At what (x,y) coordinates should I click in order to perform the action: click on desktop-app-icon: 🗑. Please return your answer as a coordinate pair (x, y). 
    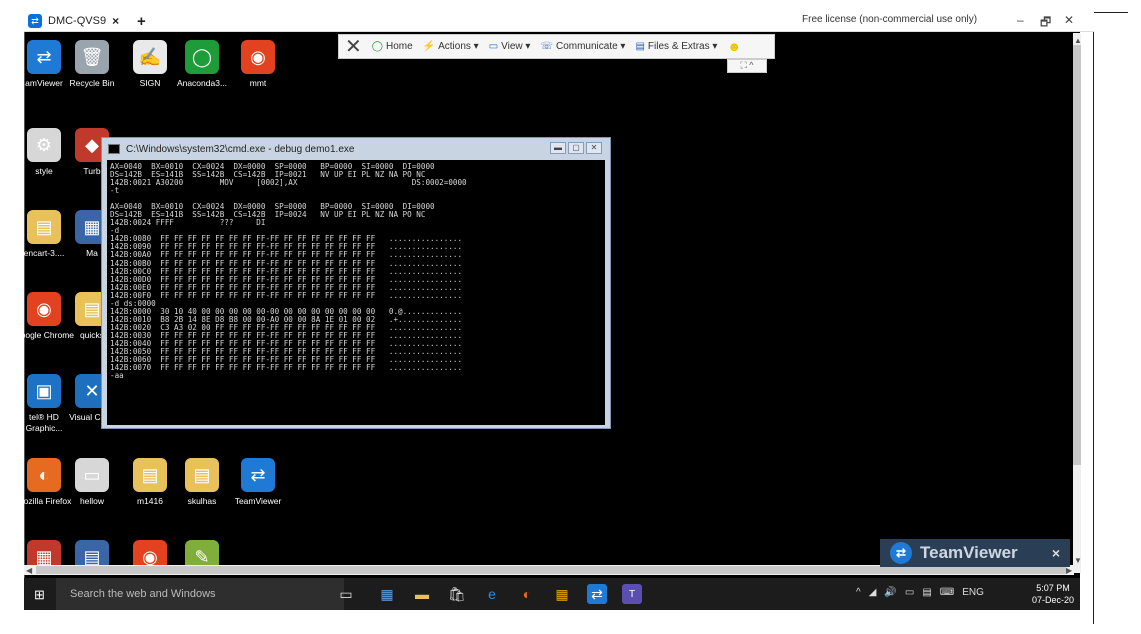
    Looking at the image, I should click on (92, 57).